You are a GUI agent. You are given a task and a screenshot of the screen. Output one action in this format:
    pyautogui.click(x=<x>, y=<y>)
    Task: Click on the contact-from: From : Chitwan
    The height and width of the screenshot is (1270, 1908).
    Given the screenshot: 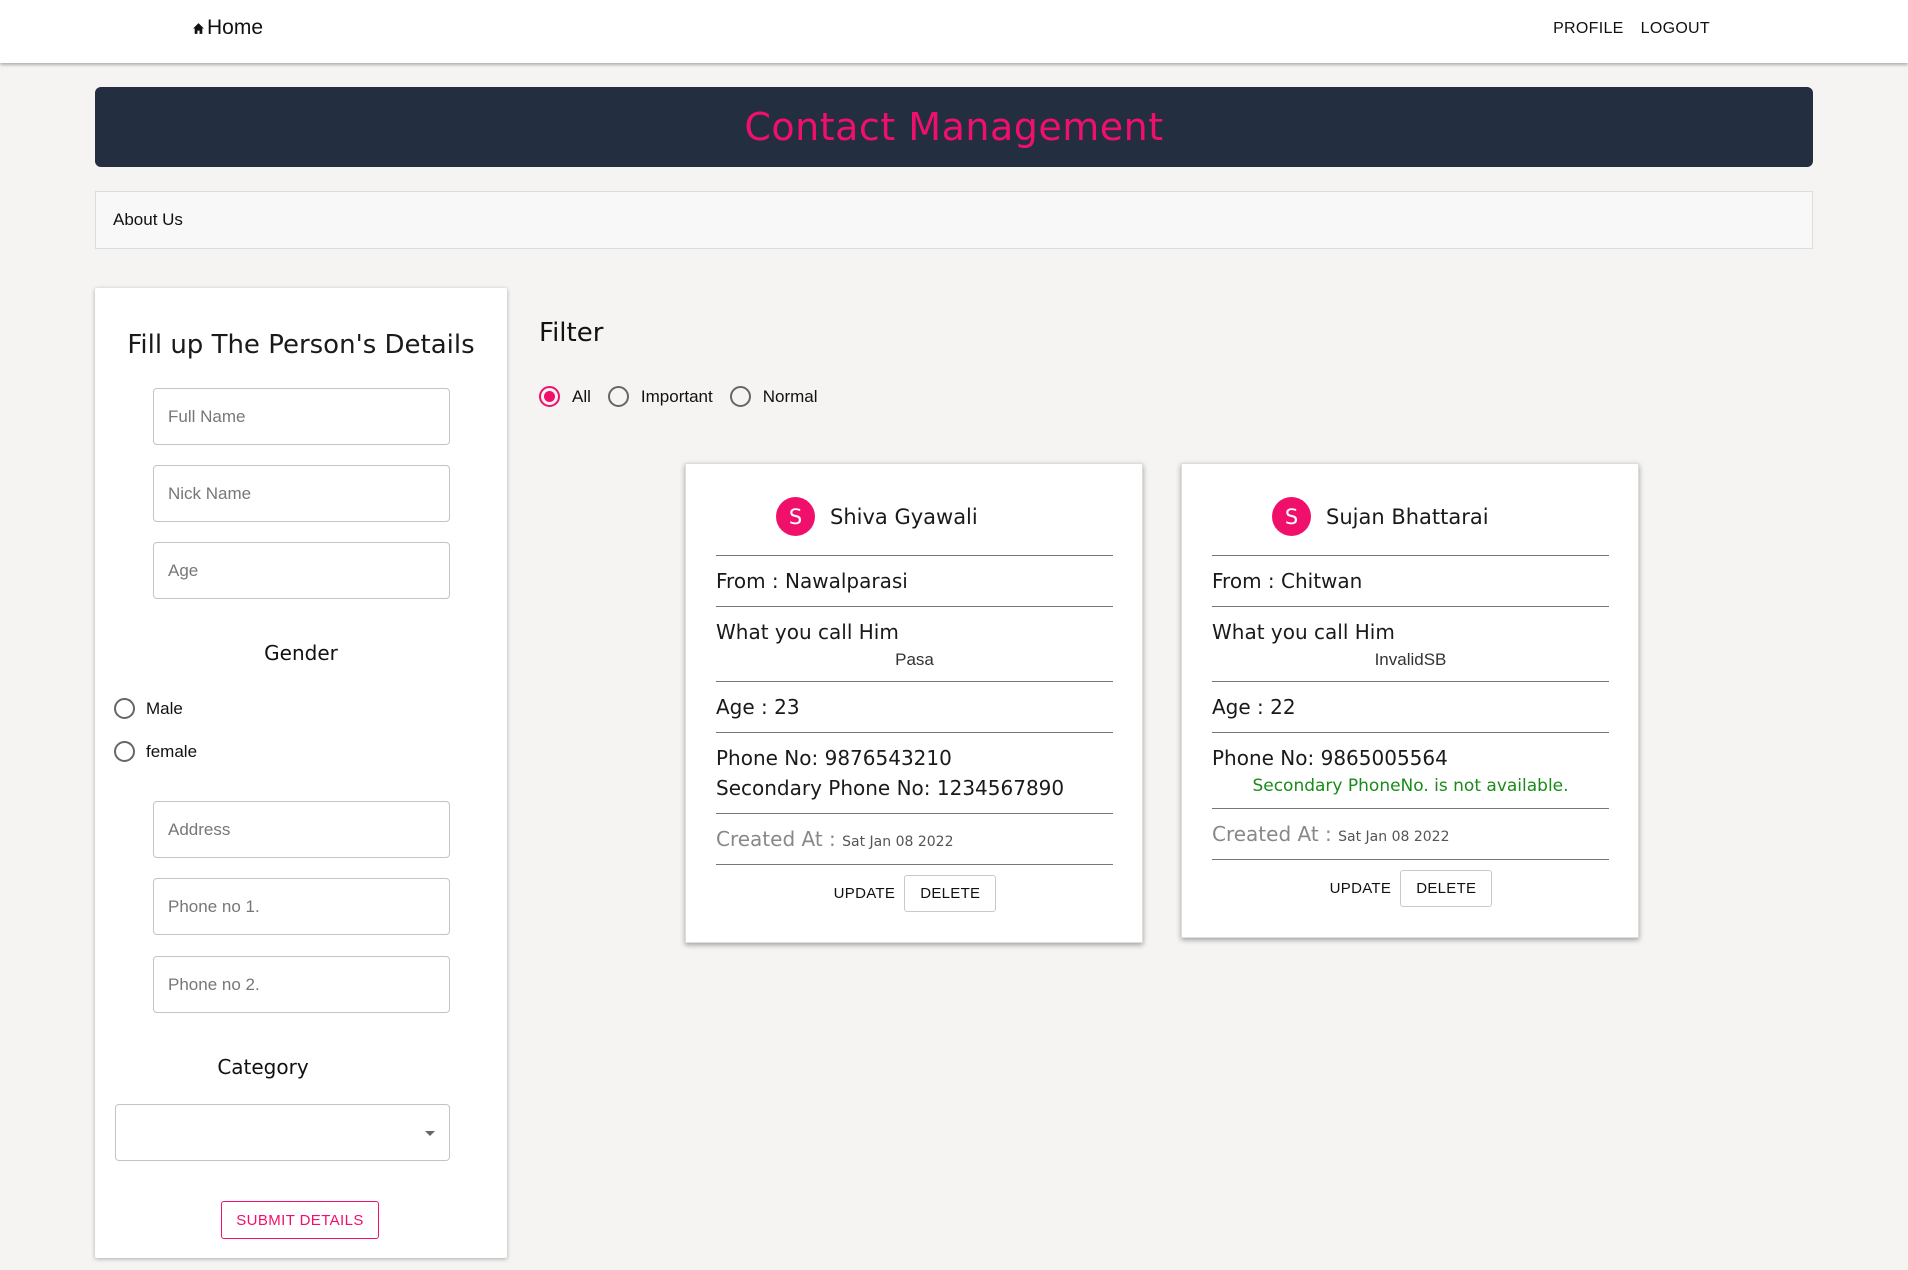 What is the action you would take?
    pyautogui.click(x=1287, y=581)
    